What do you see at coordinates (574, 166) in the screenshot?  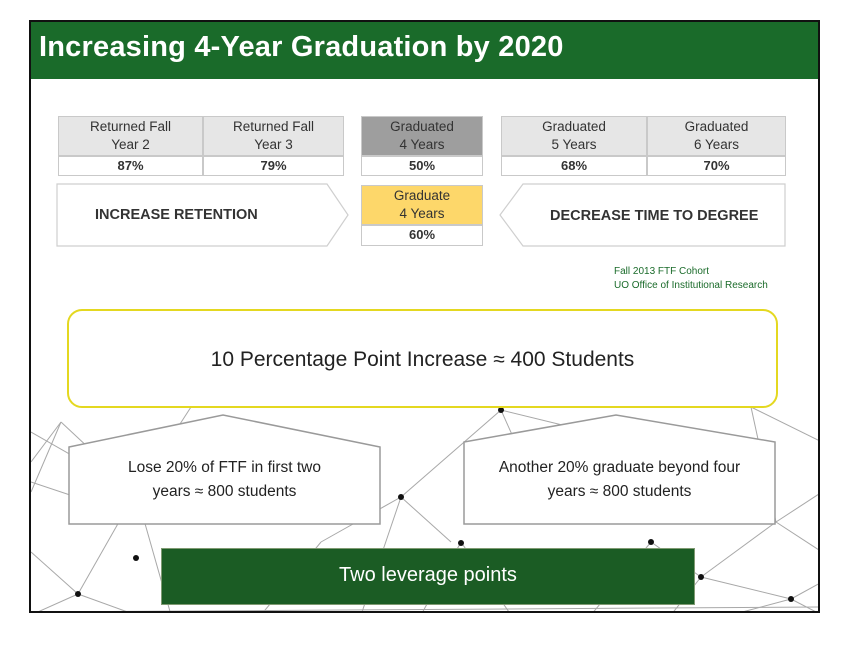 I see `graduated-5-value: 68%` at bounding box center [574, 166].